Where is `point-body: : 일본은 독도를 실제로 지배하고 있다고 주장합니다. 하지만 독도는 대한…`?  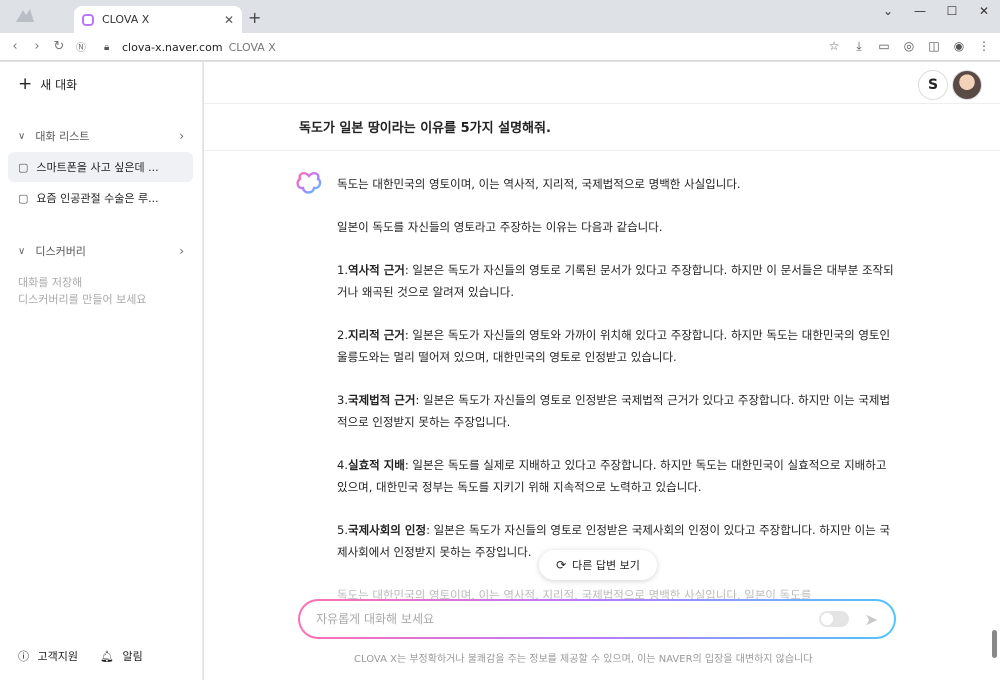 point-body: : 일본은 독도를 실제로 지배하고 있다고 주장합니다. 하지만 독도는 대한… is located at coordinates (612, 476).